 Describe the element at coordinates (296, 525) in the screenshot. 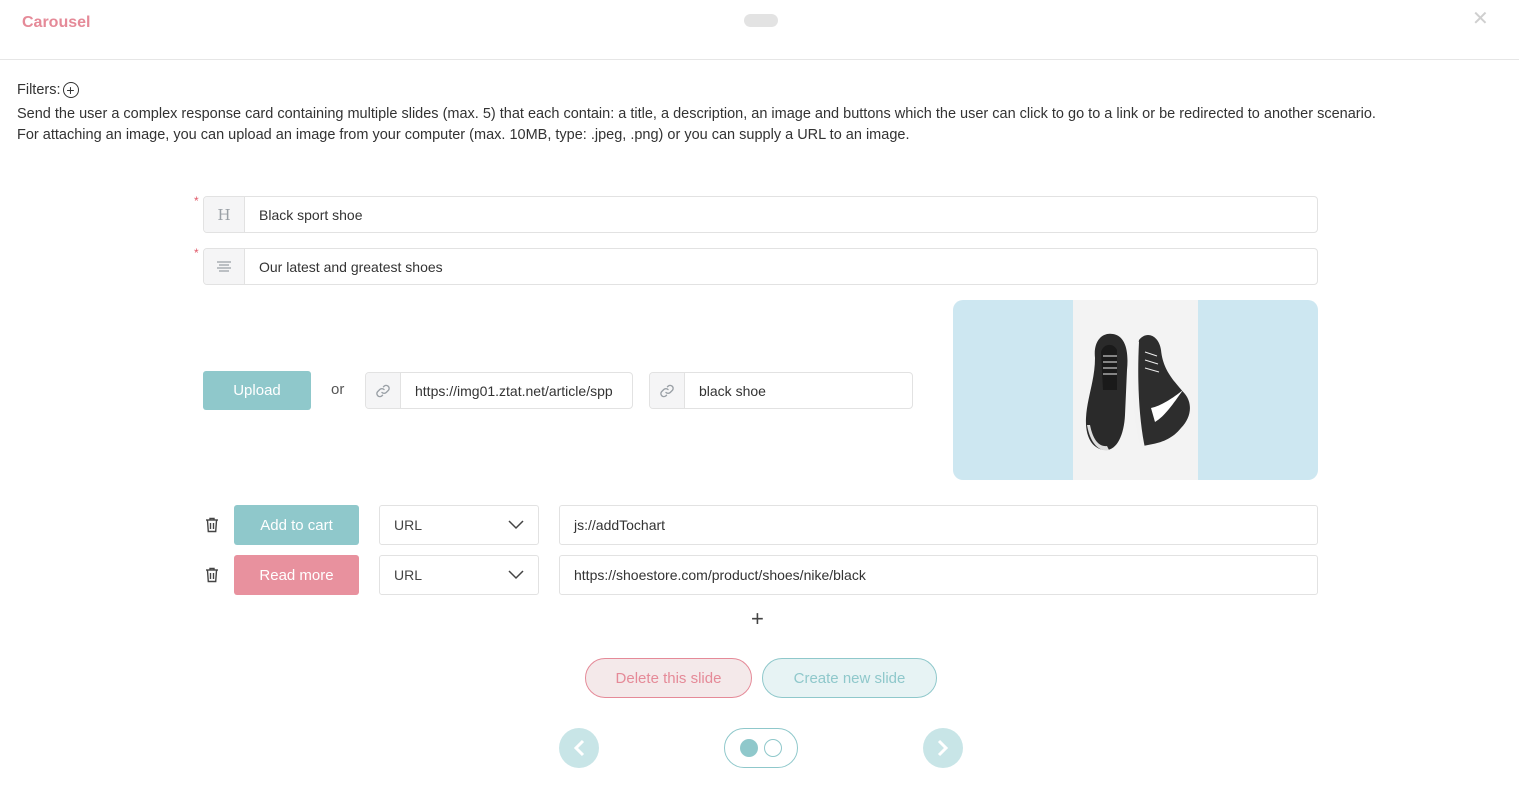

I see `card-button-add-to-cart: Add to cart` at that location.